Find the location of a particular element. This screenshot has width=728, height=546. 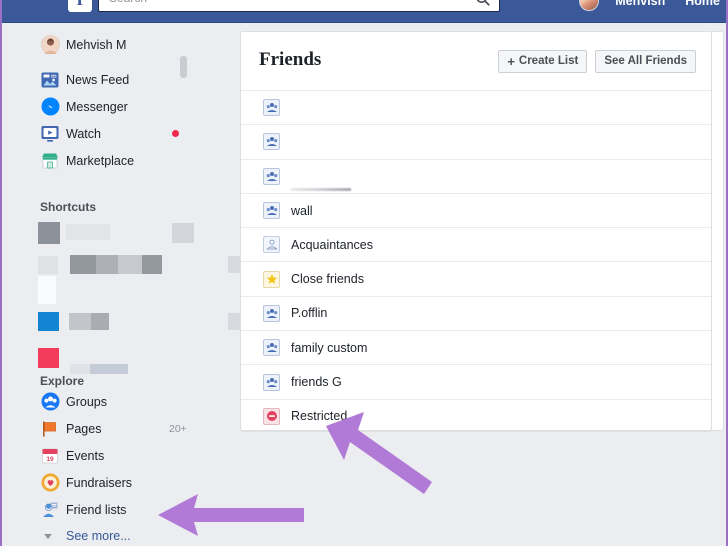

search-input: Search is located at coordinates (299, 6).